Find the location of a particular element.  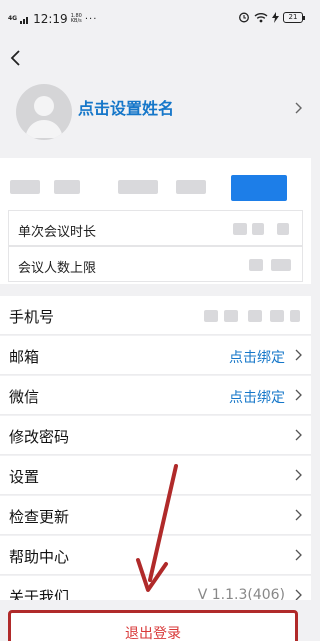

meeting-duration-row: 单次会议时长 is located at coordinates (155, 228).